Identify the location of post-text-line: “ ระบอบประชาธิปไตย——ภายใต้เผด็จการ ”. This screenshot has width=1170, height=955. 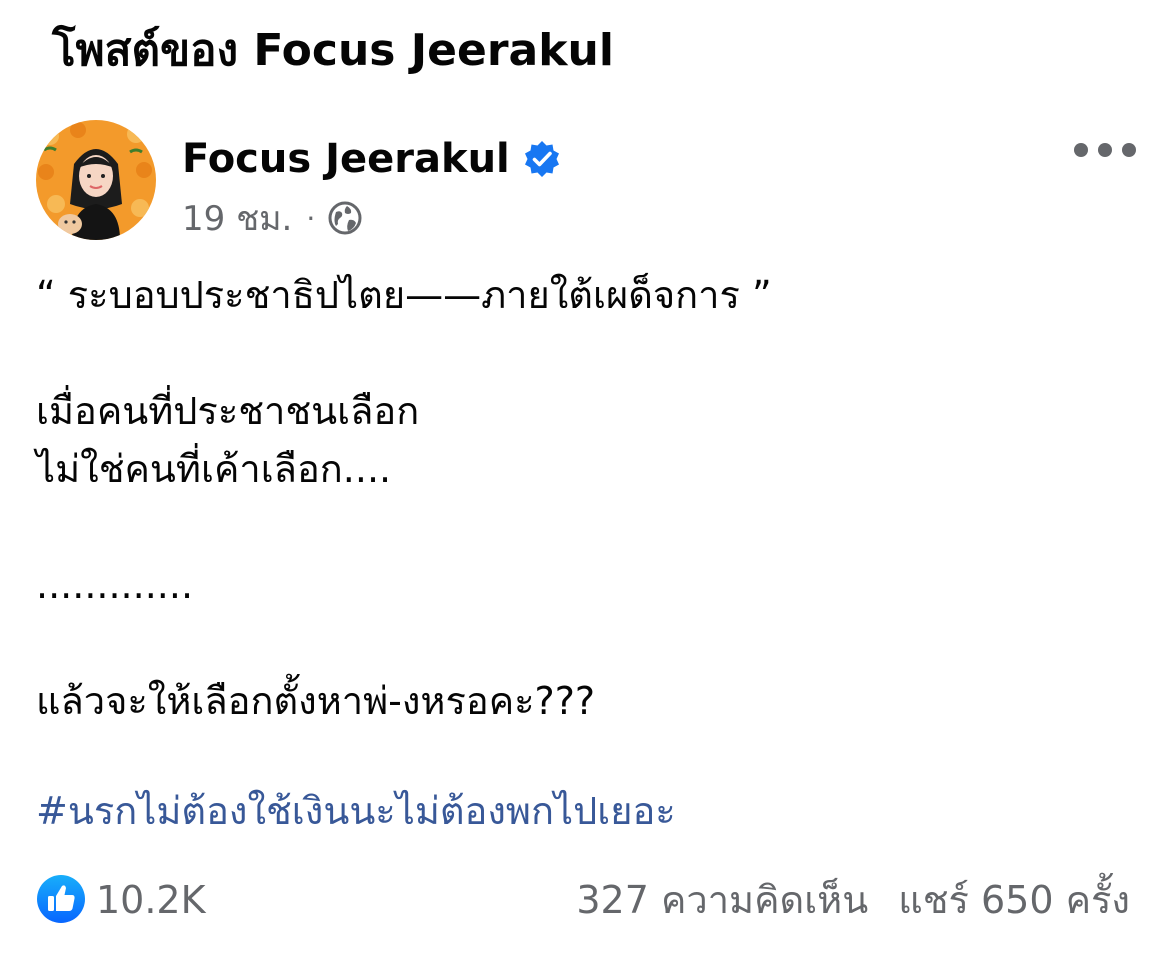
(404, 295).